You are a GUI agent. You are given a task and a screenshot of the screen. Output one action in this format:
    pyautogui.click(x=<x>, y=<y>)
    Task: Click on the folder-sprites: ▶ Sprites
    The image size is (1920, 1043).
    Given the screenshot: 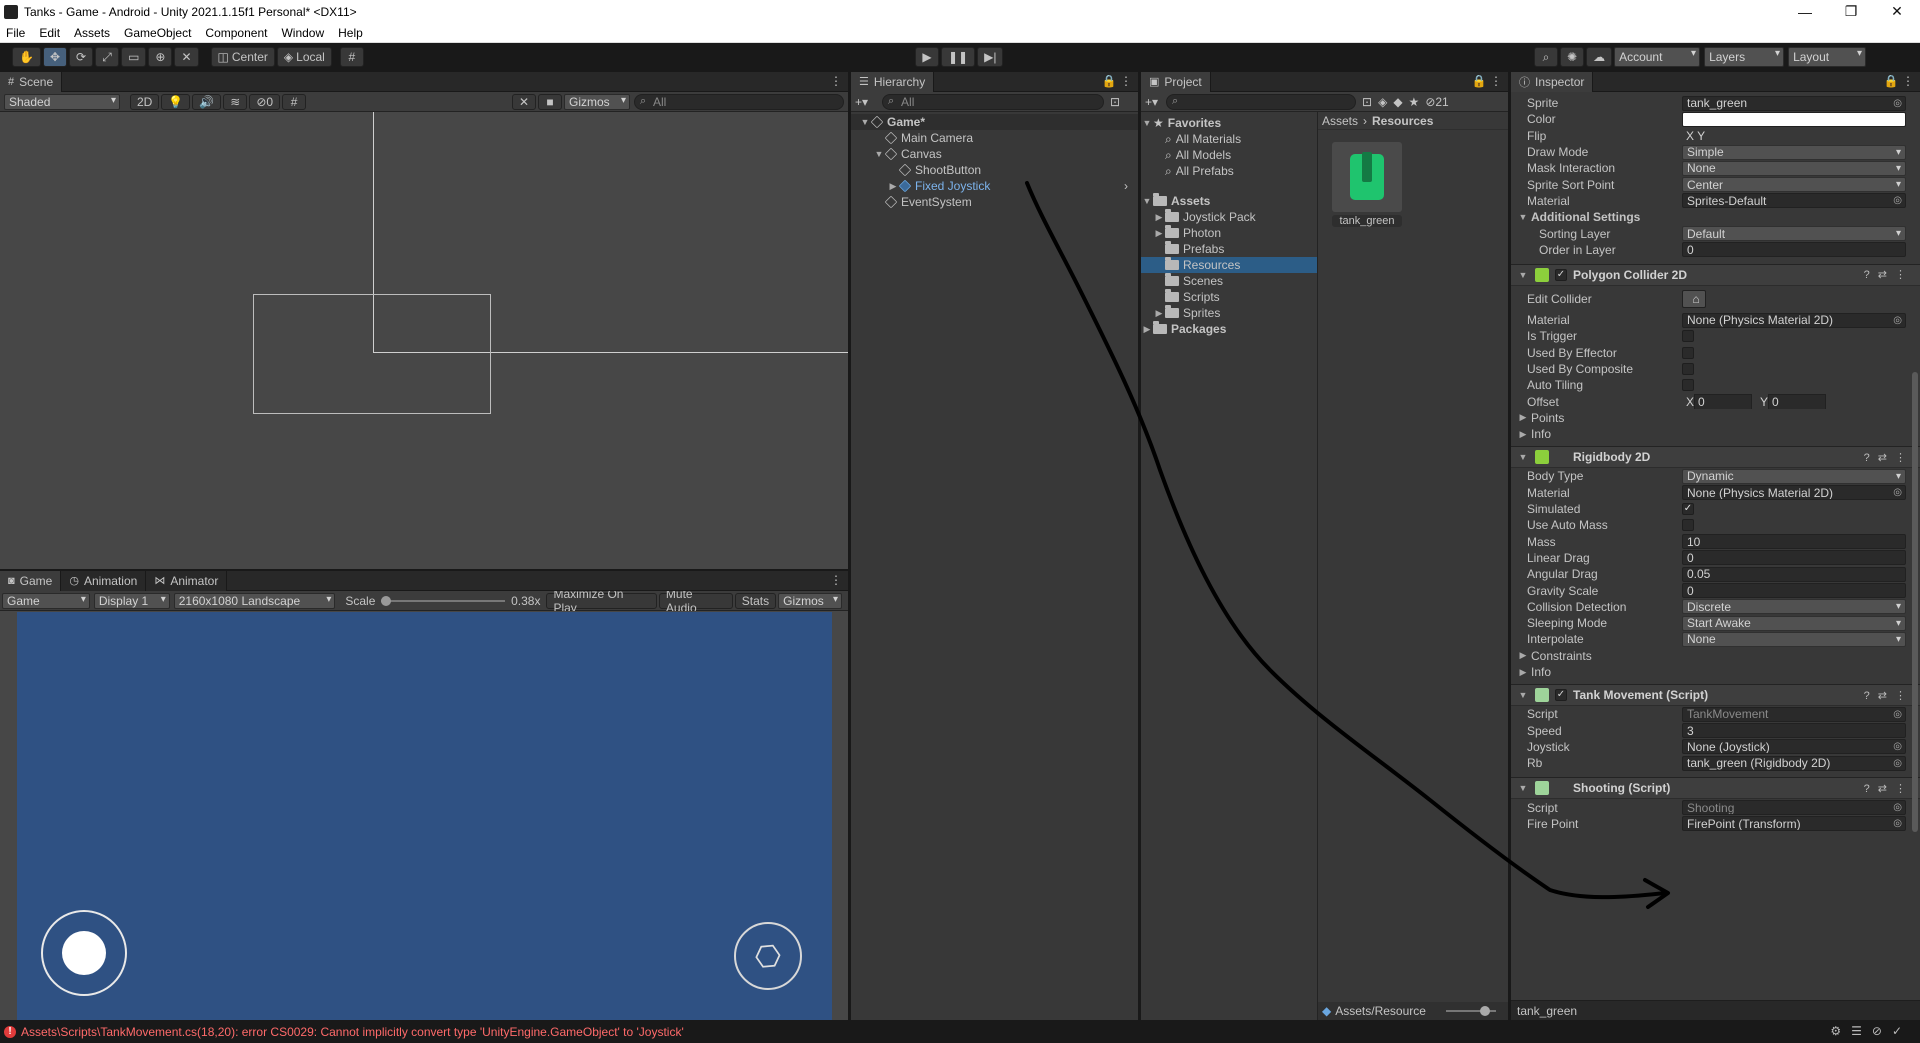 What is the action you would take?
    pyautogui.click(x=1229, y=313)
    